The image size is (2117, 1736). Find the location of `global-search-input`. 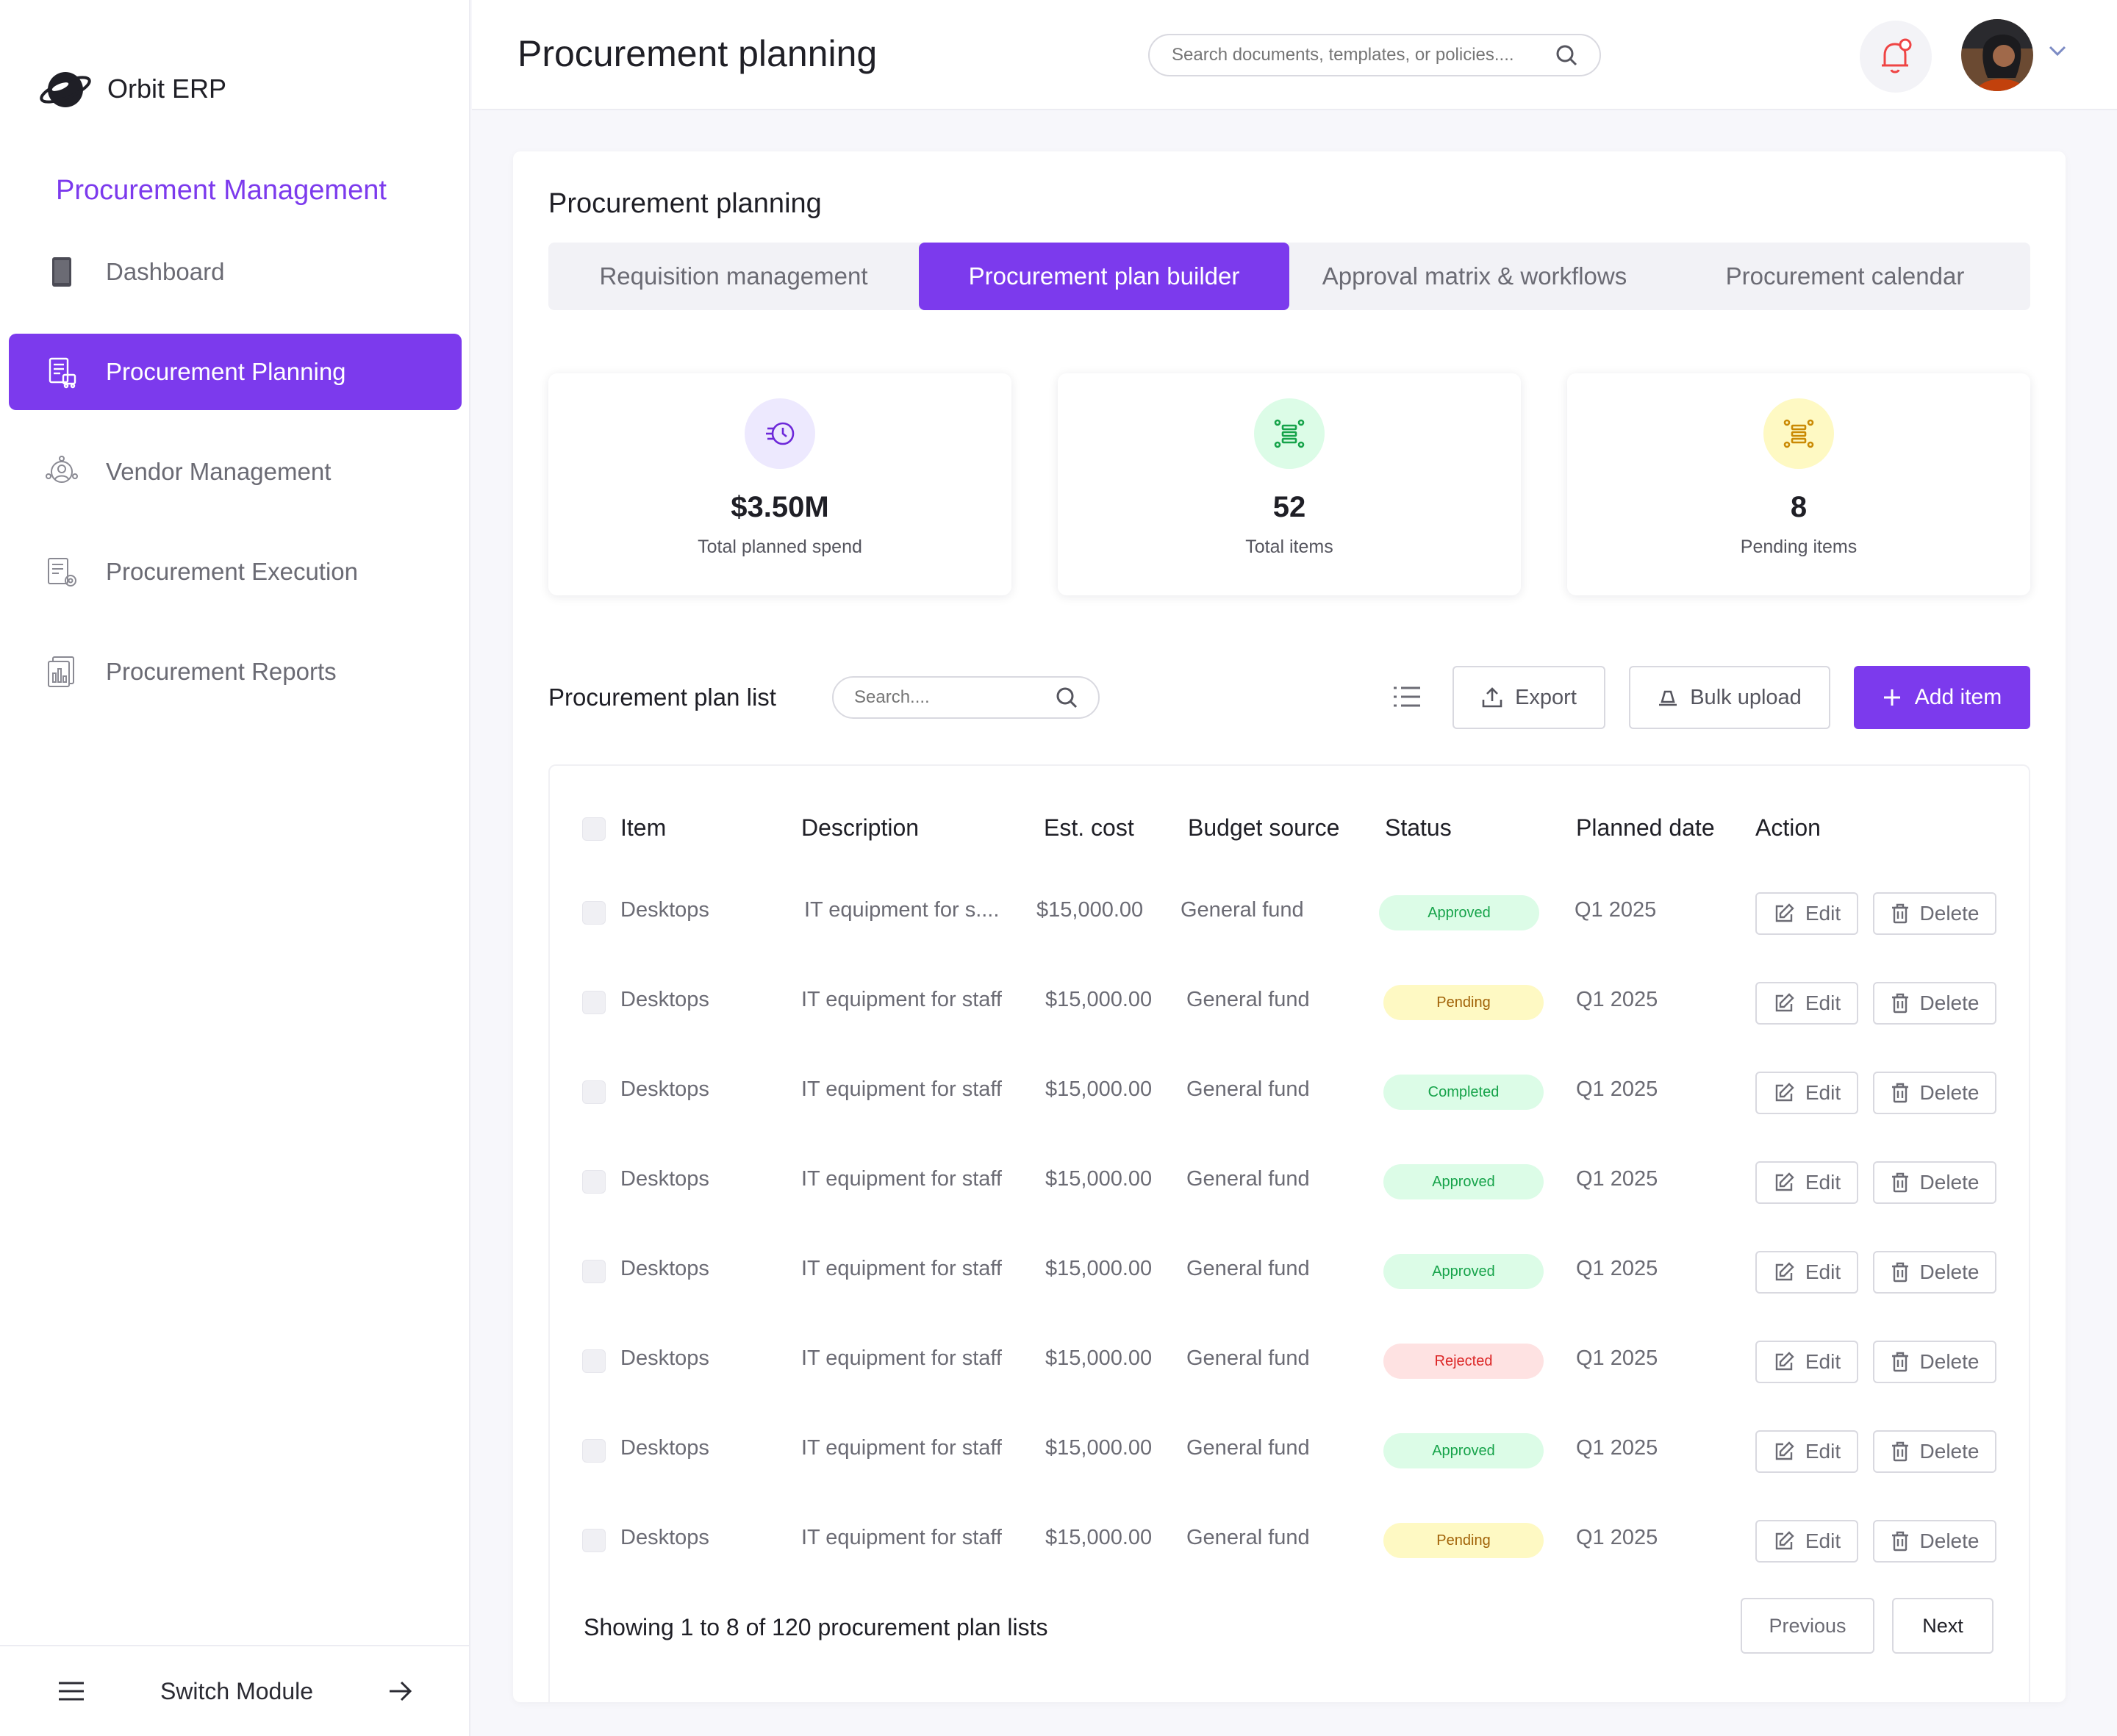

global-search-input is located at coordinates (1355, 55).